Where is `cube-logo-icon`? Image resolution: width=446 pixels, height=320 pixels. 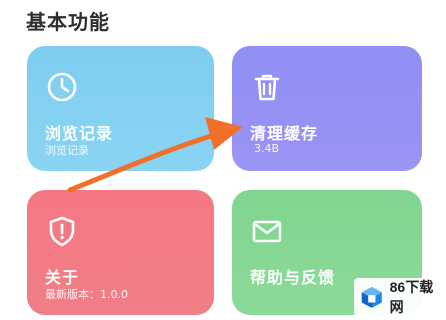 cube-logo-icon is located at coordinates (371, 297).